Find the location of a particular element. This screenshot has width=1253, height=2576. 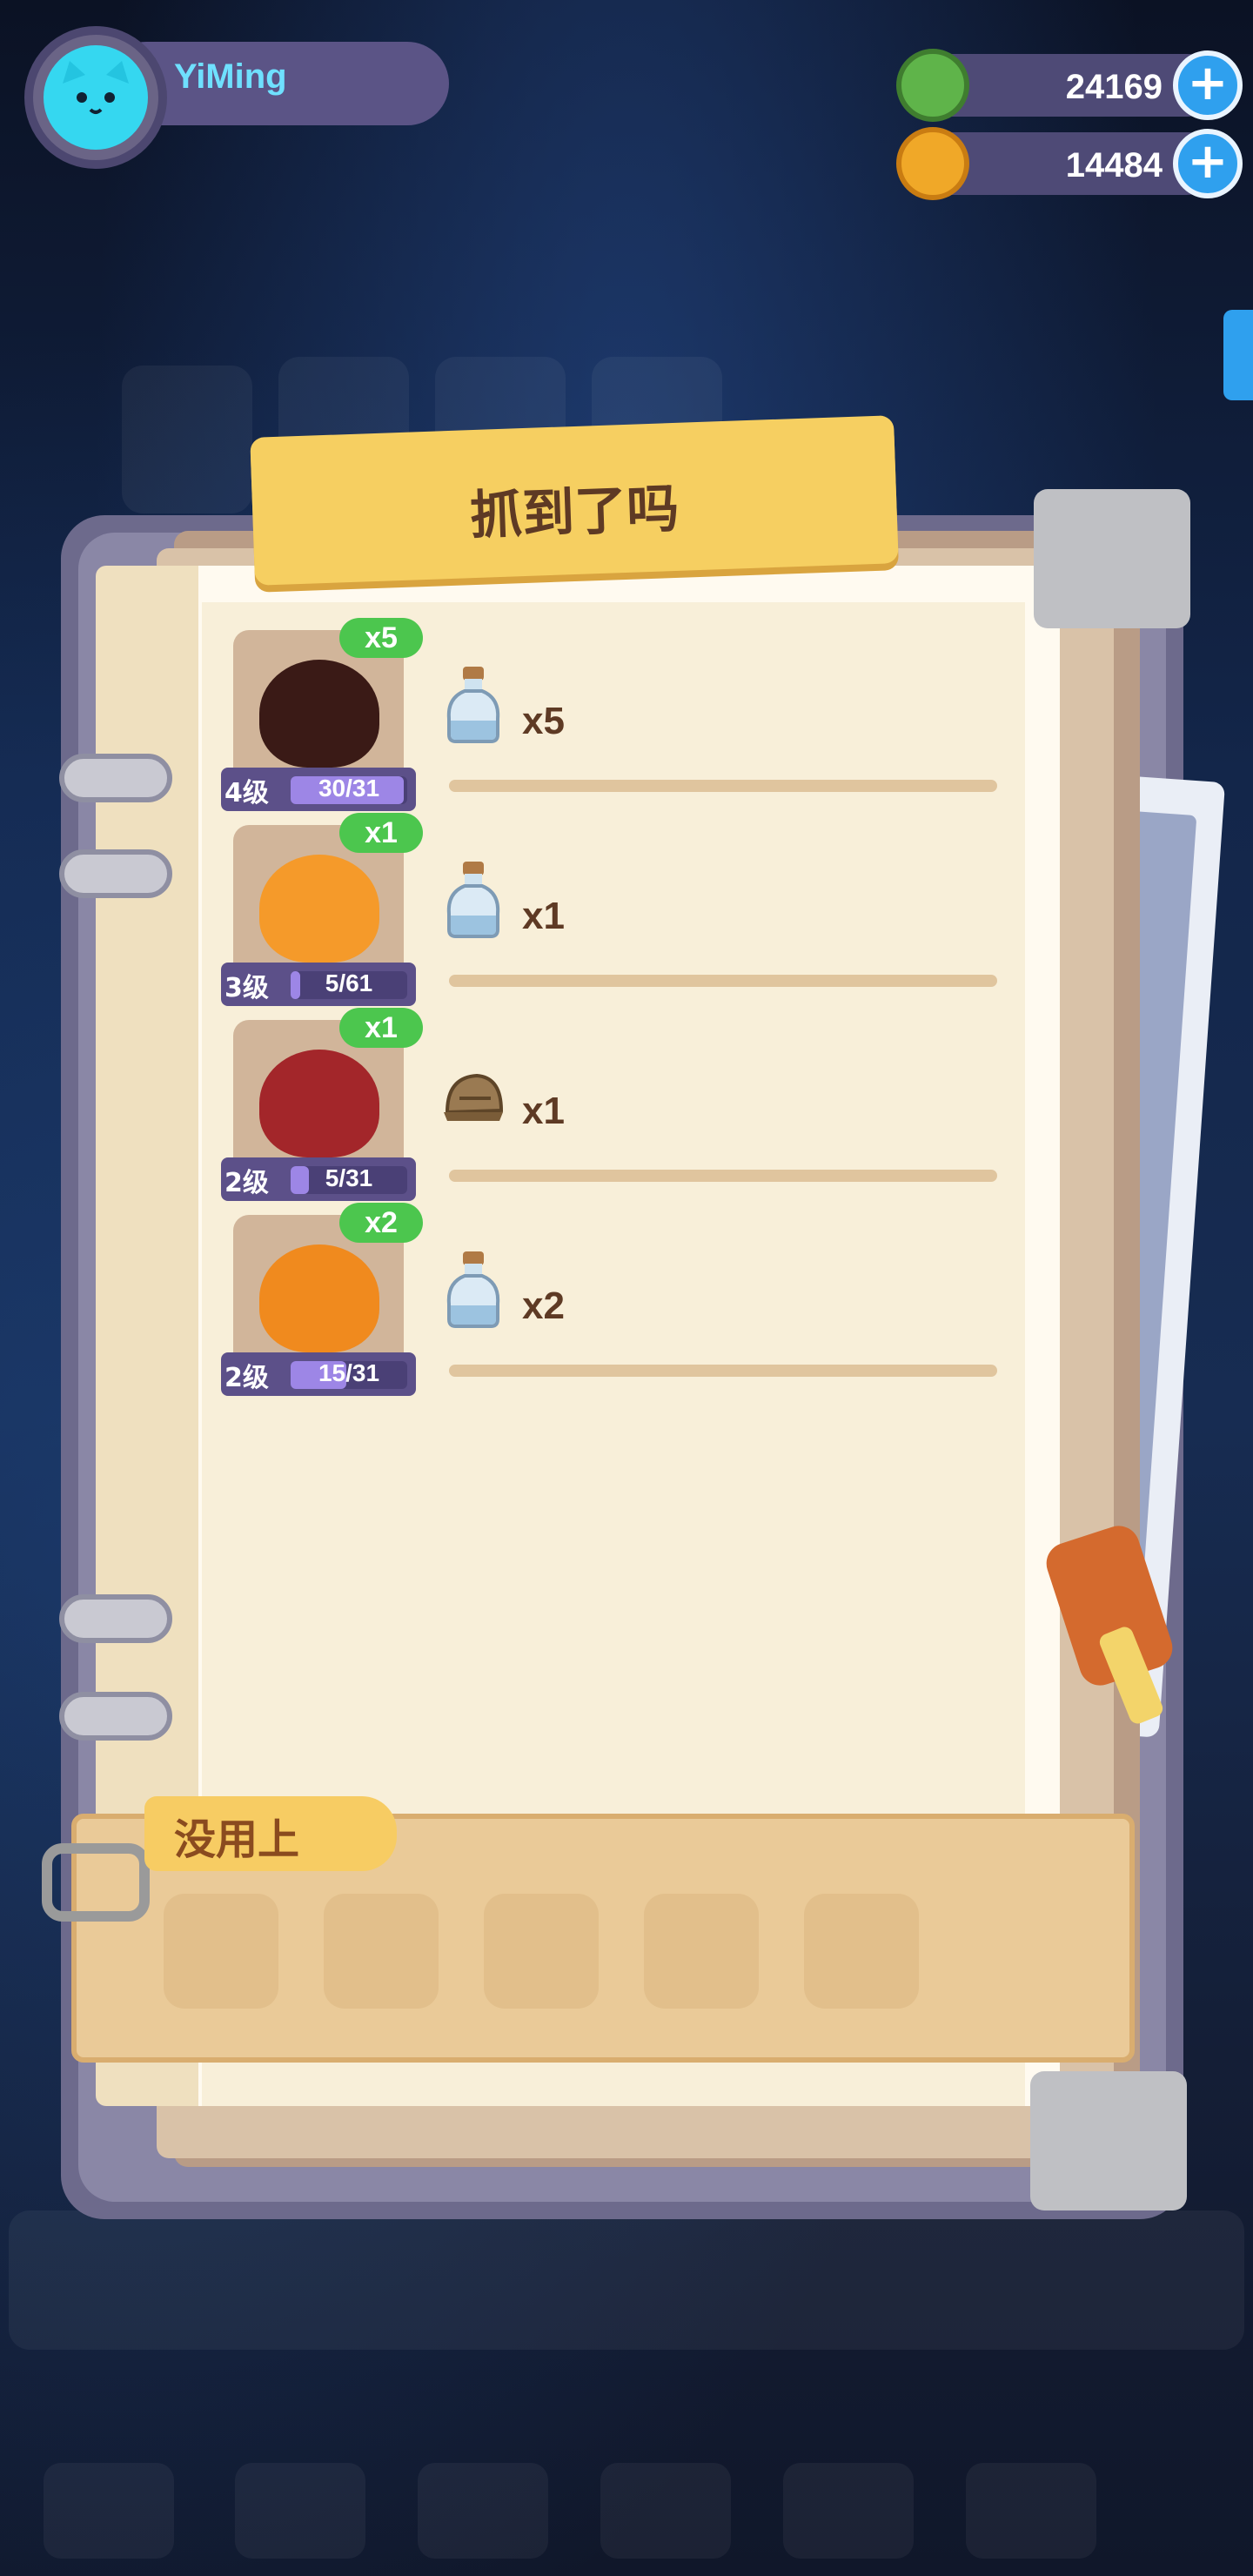

flame-hood-icon is located at coordinates (319, 1298).